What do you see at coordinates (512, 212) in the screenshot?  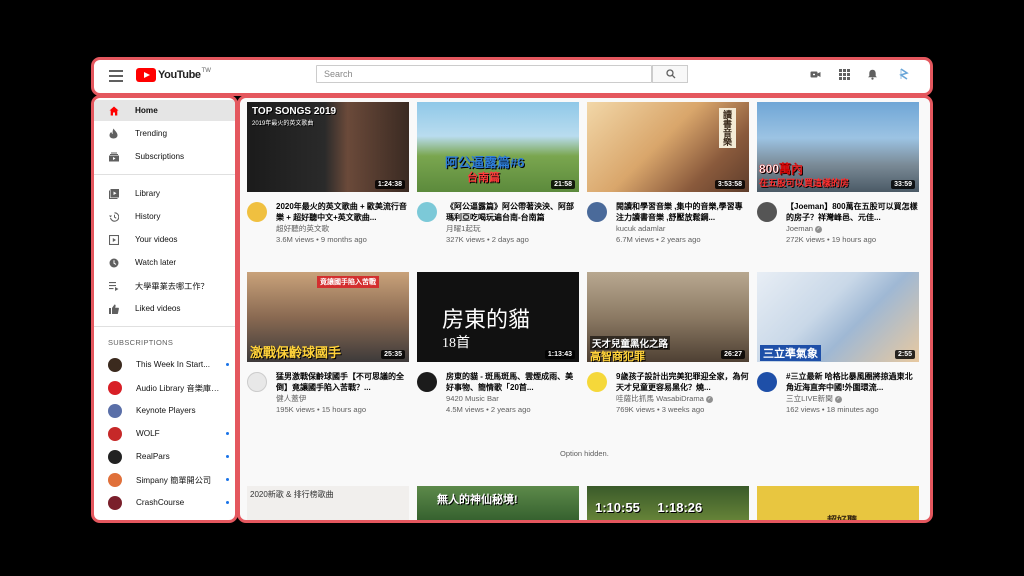 I see `video-title: 《阿公逼露篇》阿公帶著泱泱、阿部瑪利亞吃喝玩遍台南-台南篇` at bounding box center [512, 212].